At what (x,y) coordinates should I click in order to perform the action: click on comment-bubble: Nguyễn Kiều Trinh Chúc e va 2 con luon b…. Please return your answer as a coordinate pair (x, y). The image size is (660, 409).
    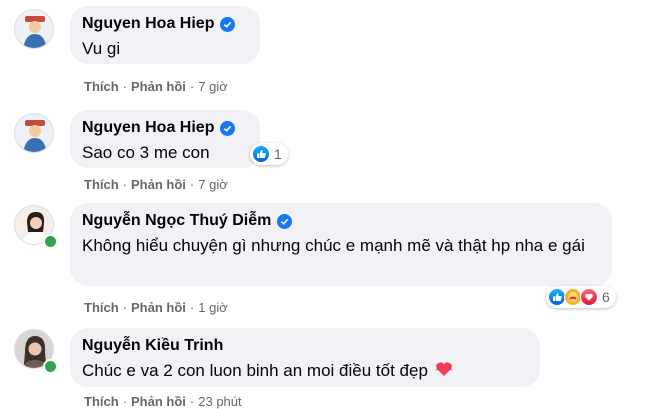
    Looking at the image, I should click on (305, 357).